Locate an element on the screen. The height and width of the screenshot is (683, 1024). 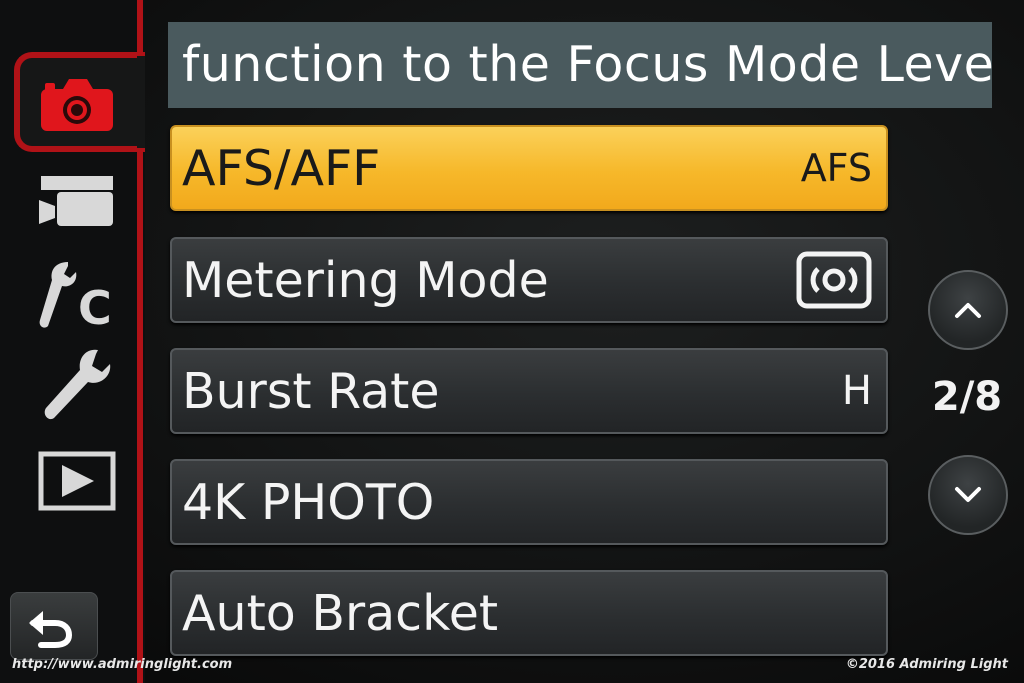
menu-item-burst-rate: Burst Rate H is located at coordinates (529, 391).